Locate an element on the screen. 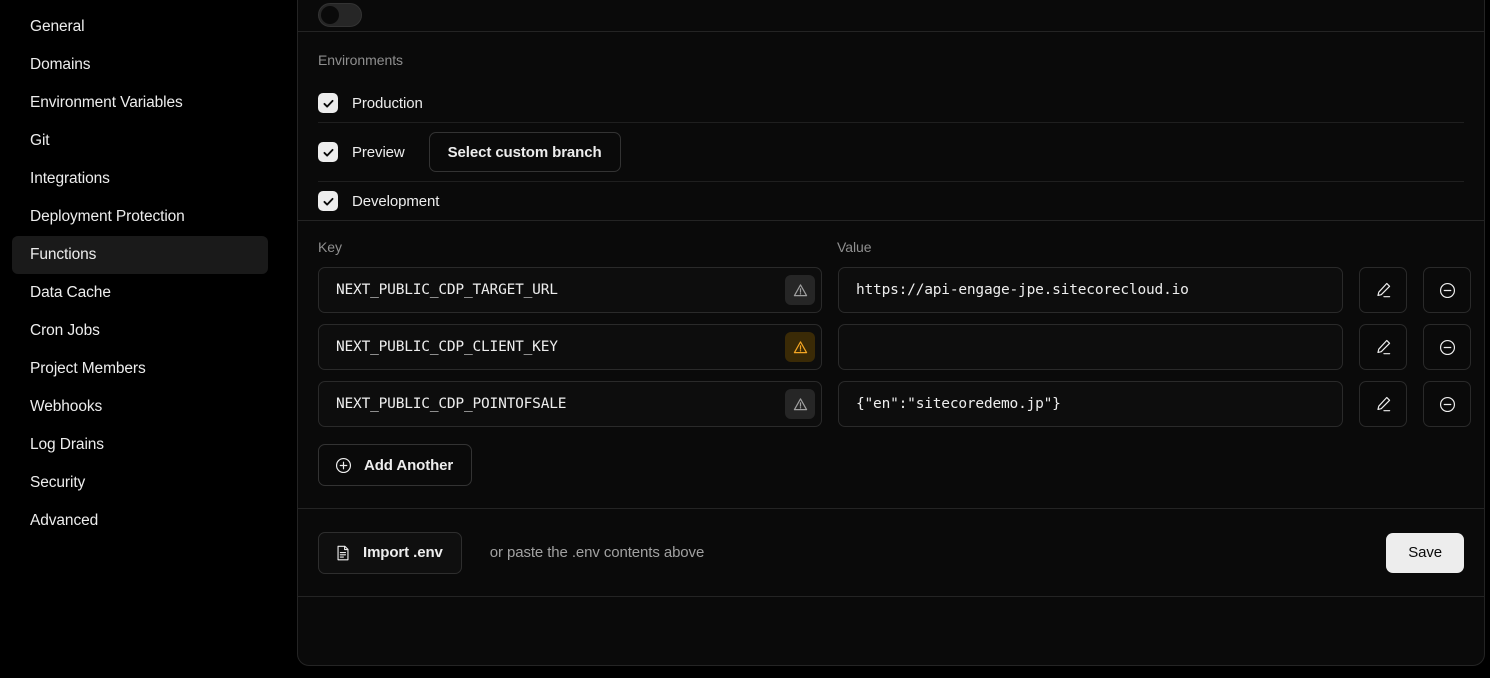 The height and width of the screenshot is (678, 1490). environment-row-production: Production is located at coordinates (891, 103).